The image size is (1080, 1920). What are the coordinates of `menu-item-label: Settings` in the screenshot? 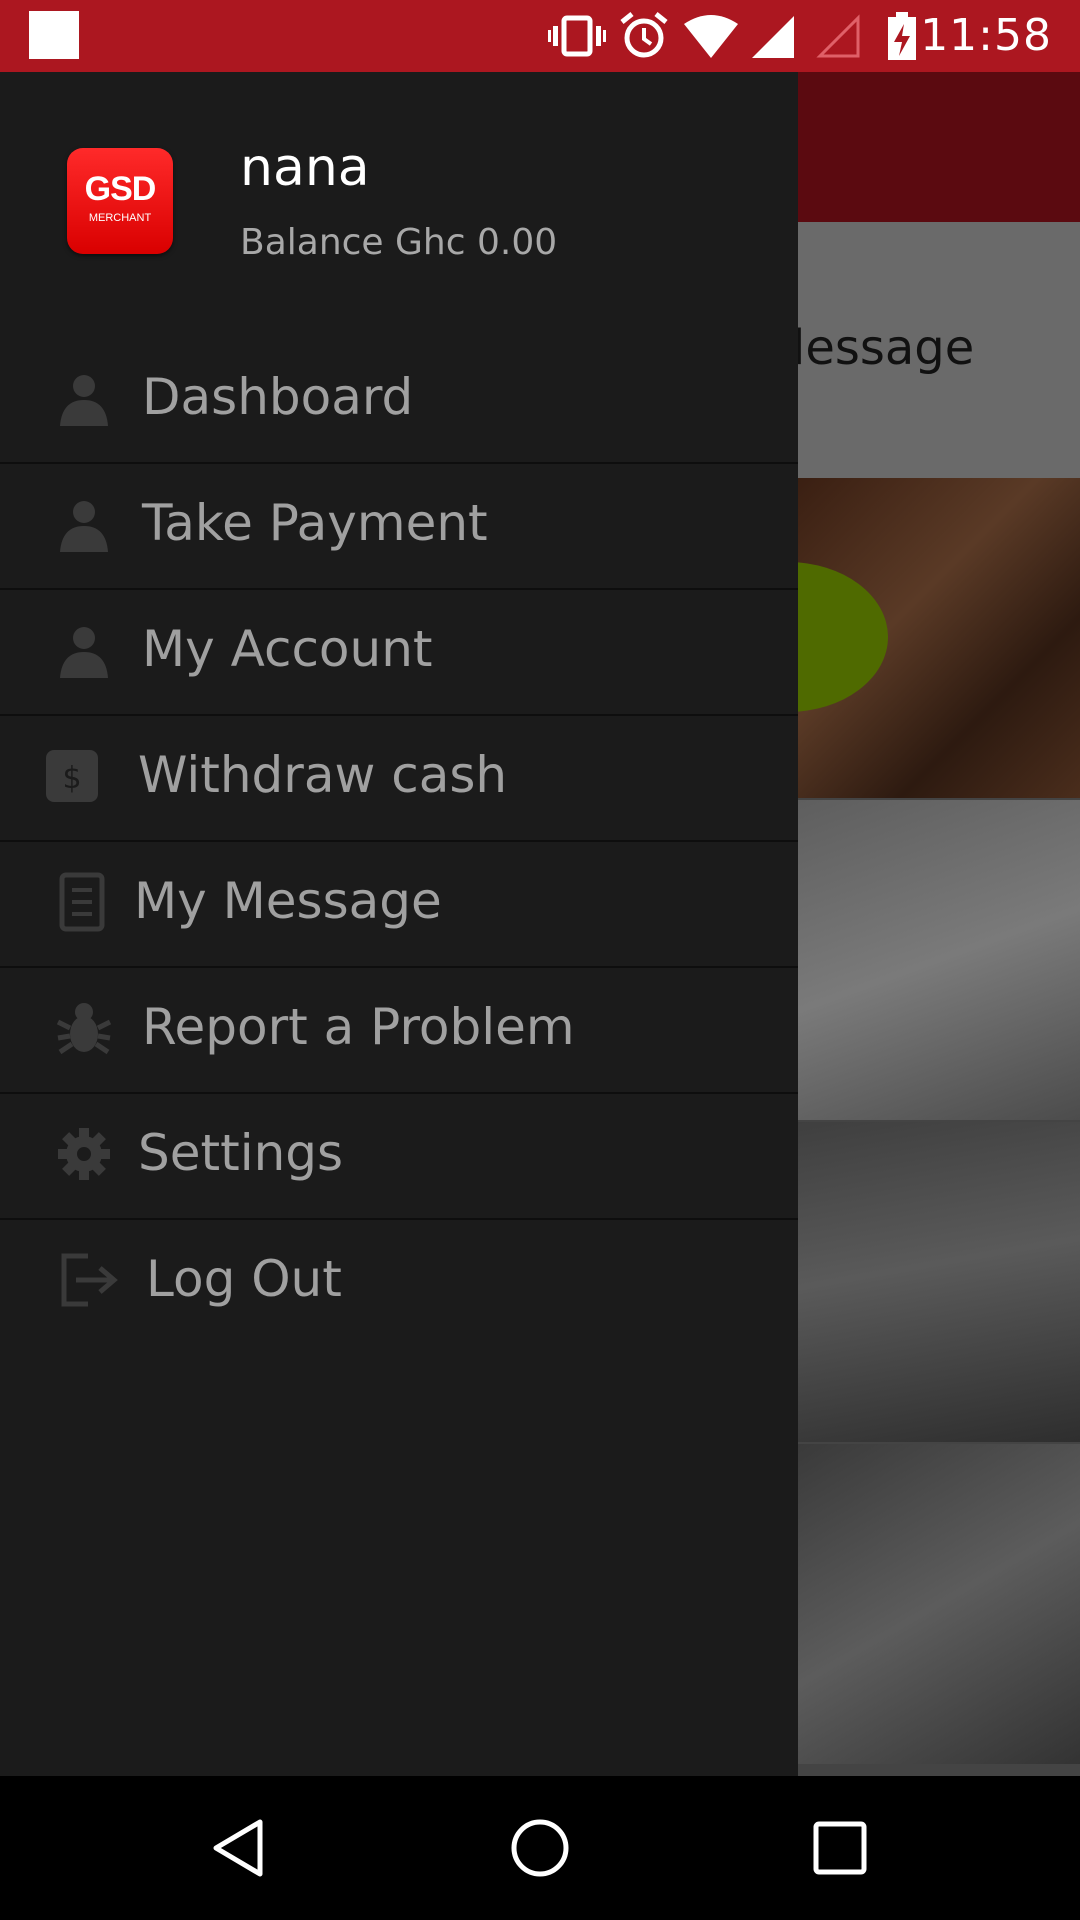 It's located at (241, 1153).